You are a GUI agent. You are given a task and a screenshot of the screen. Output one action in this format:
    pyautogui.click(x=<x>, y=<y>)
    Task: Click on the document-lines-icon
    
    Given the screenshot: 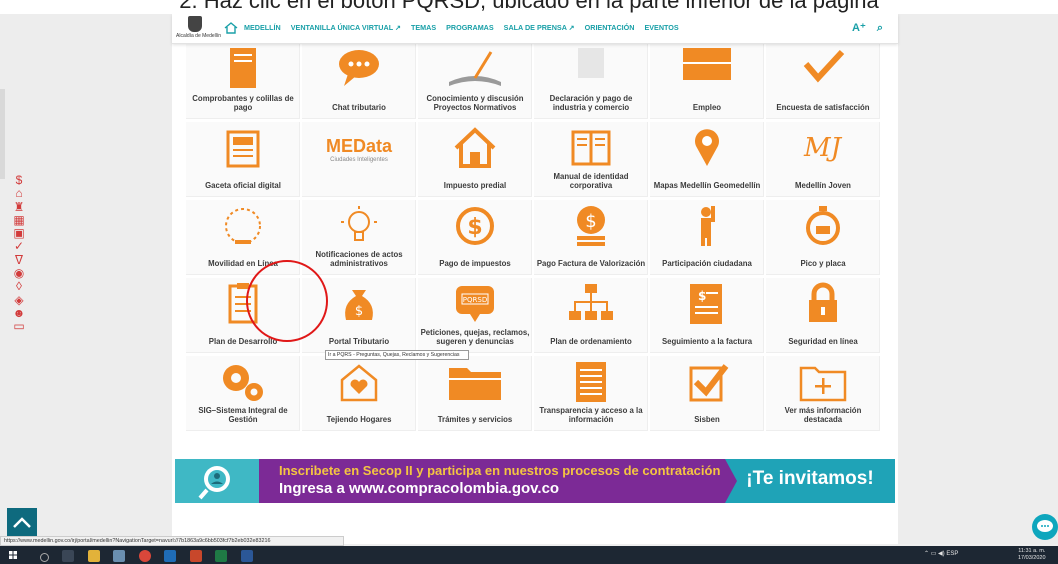 What is the action you would take?
    pyautogui.click(x=590, y=382)
    